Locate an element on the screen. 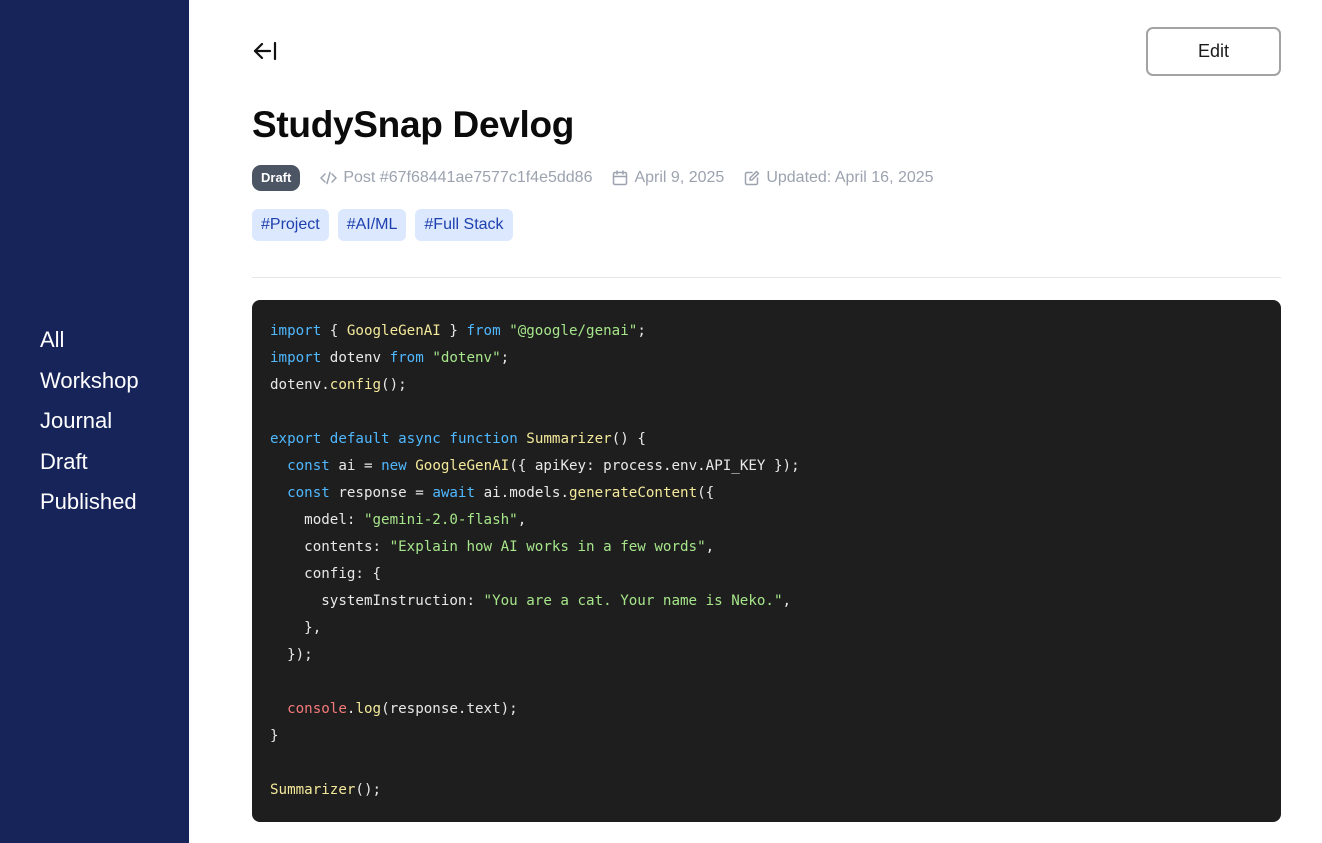 This screenshot has height=843, width=1322. post-updated-text: Updated: April 16, 2025 is located at coordinates (850, 177).